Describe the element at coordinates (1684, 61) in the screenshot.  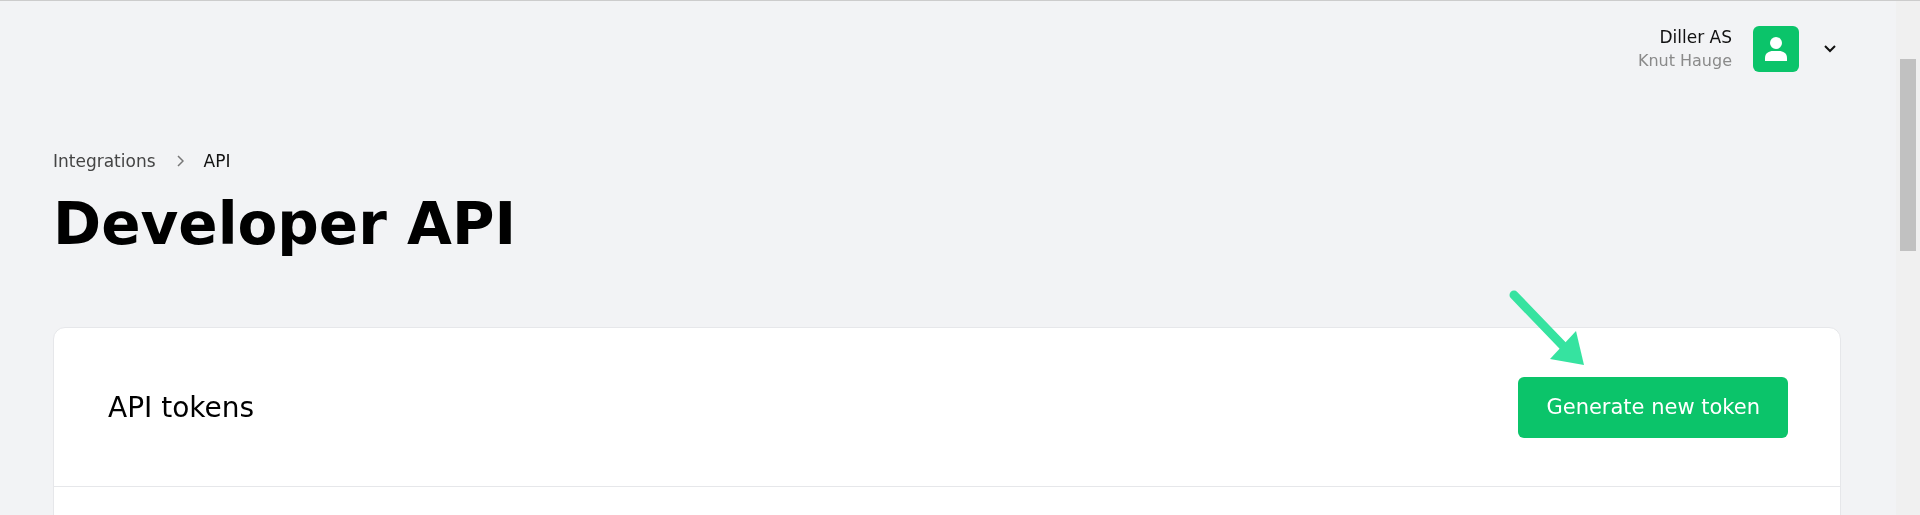
I see `user-name: Knut Hauge` at that location.